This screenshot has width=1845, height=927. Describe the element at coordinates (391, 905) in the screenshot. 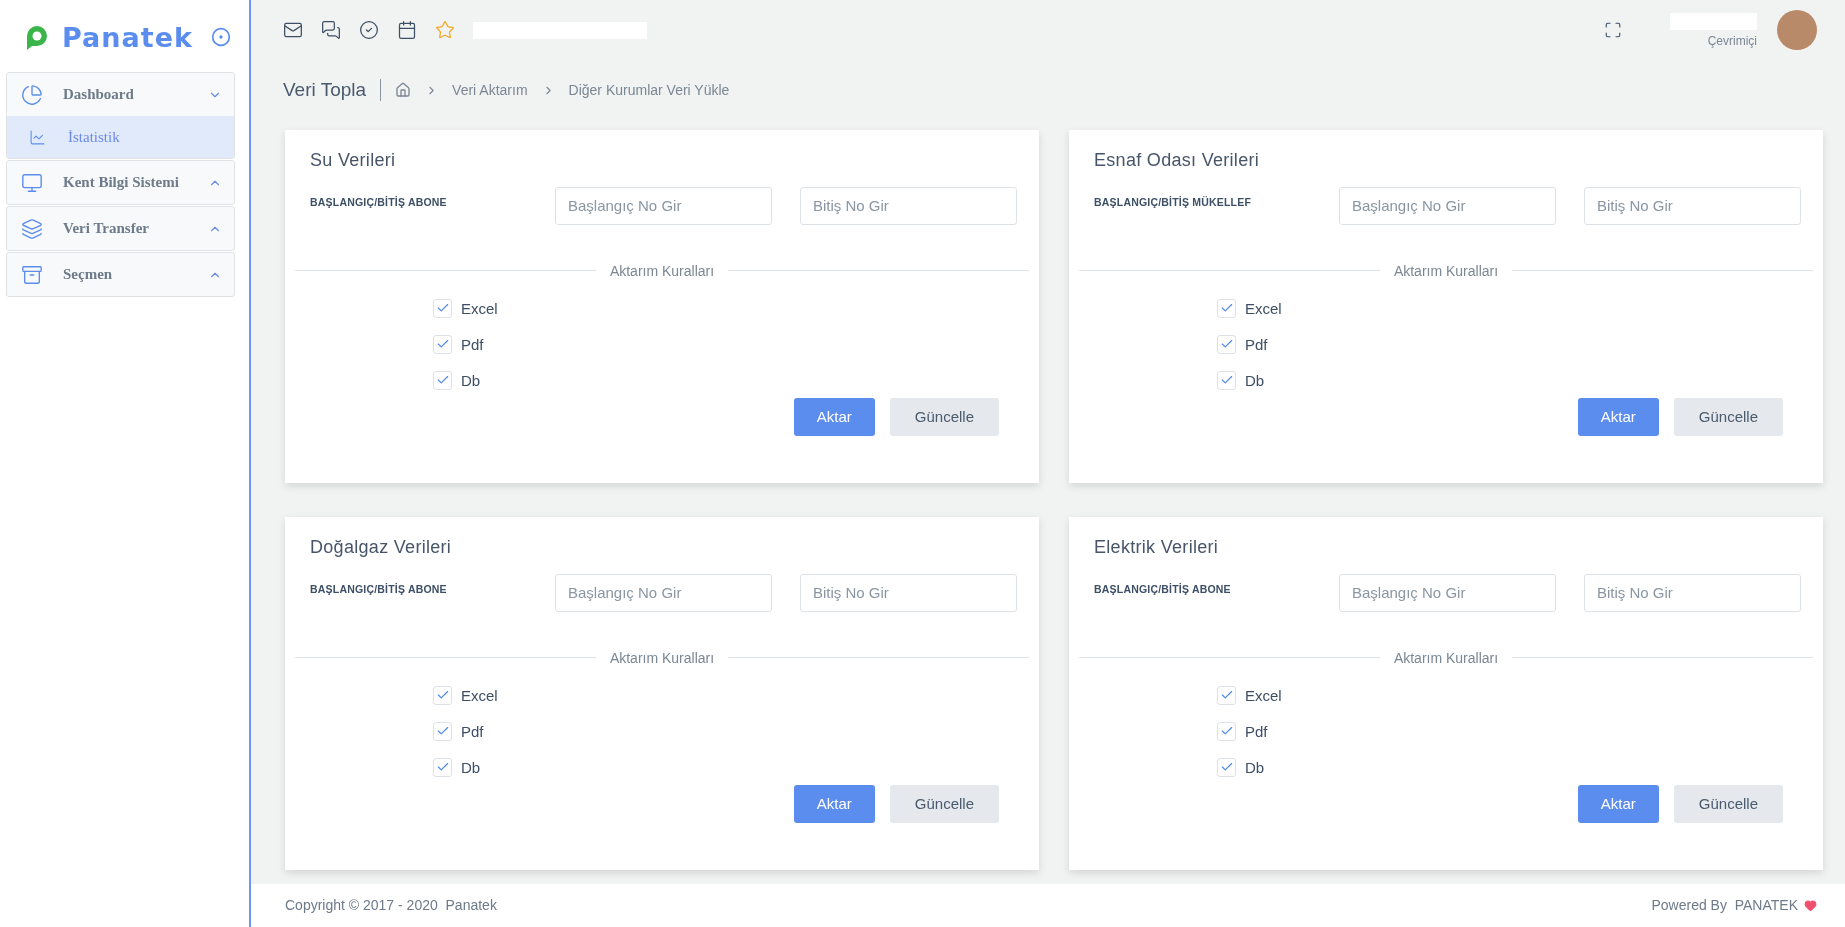

I see `copyright-text: Copyright © 2017 - 2020 Panatek` at that location.